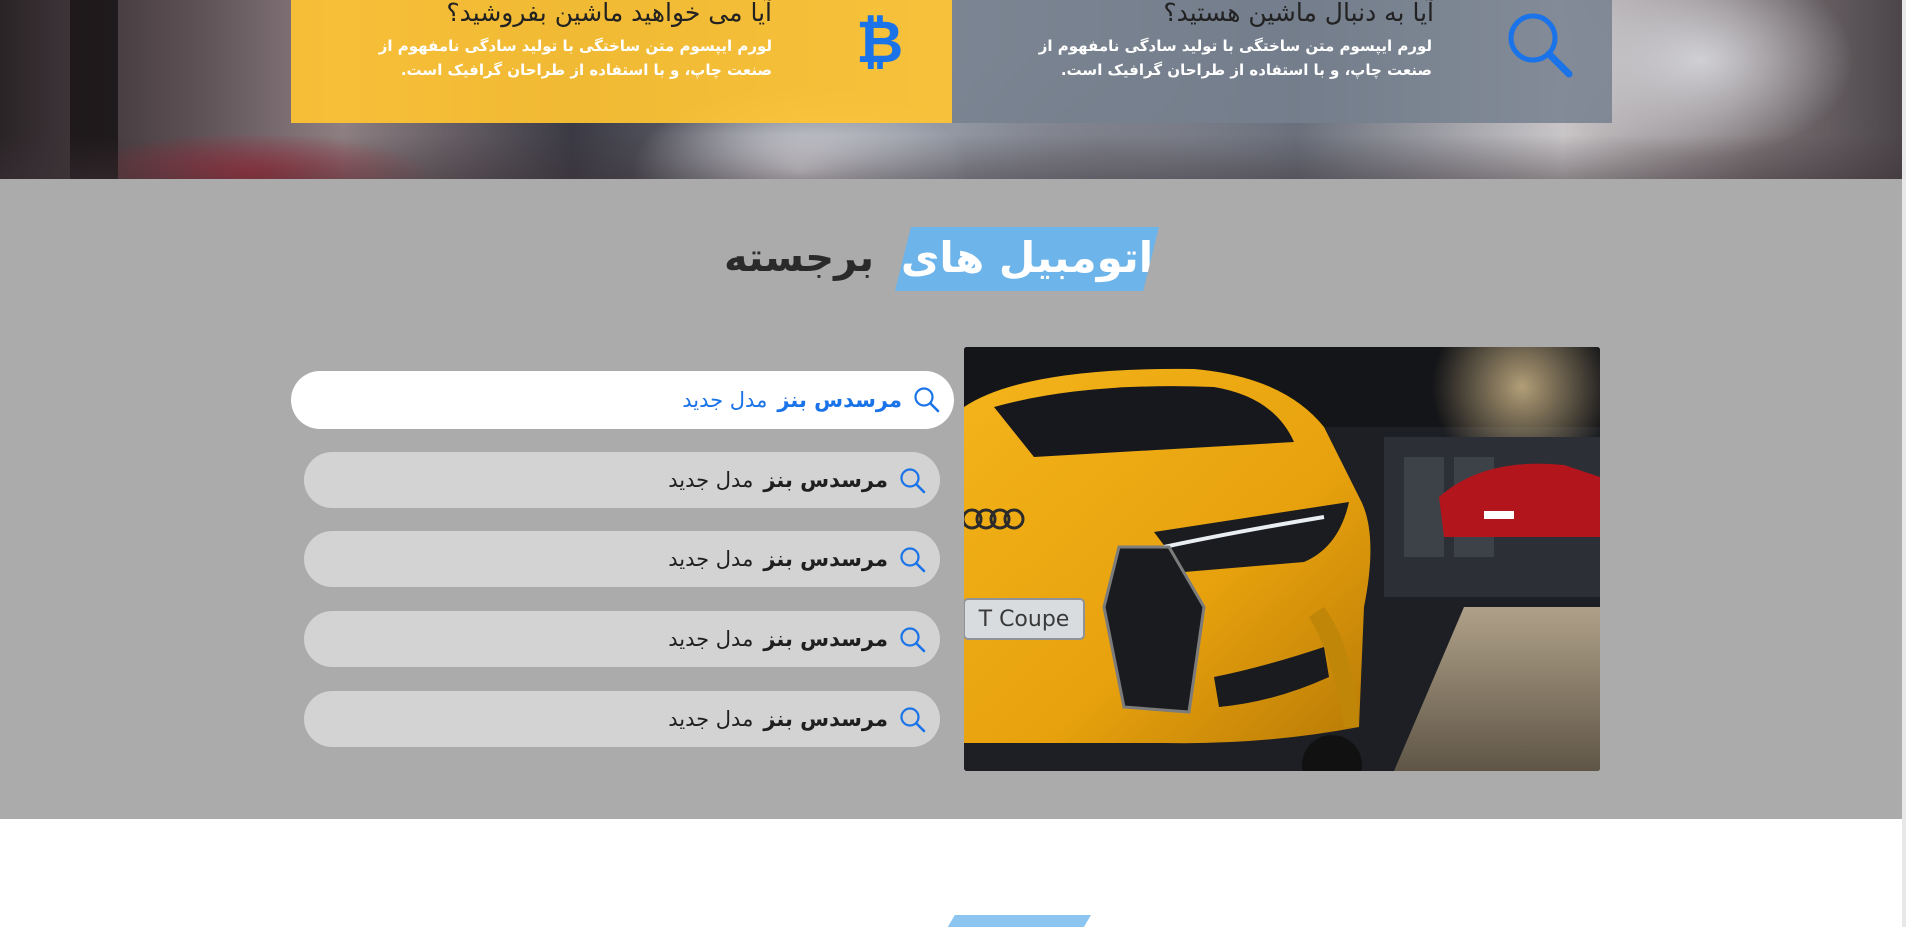 Image resolution: width=1906 pixels, height=927 pixels. I want to click on heading-highlight-badge: اتومبیل های, so click(1027, 259).